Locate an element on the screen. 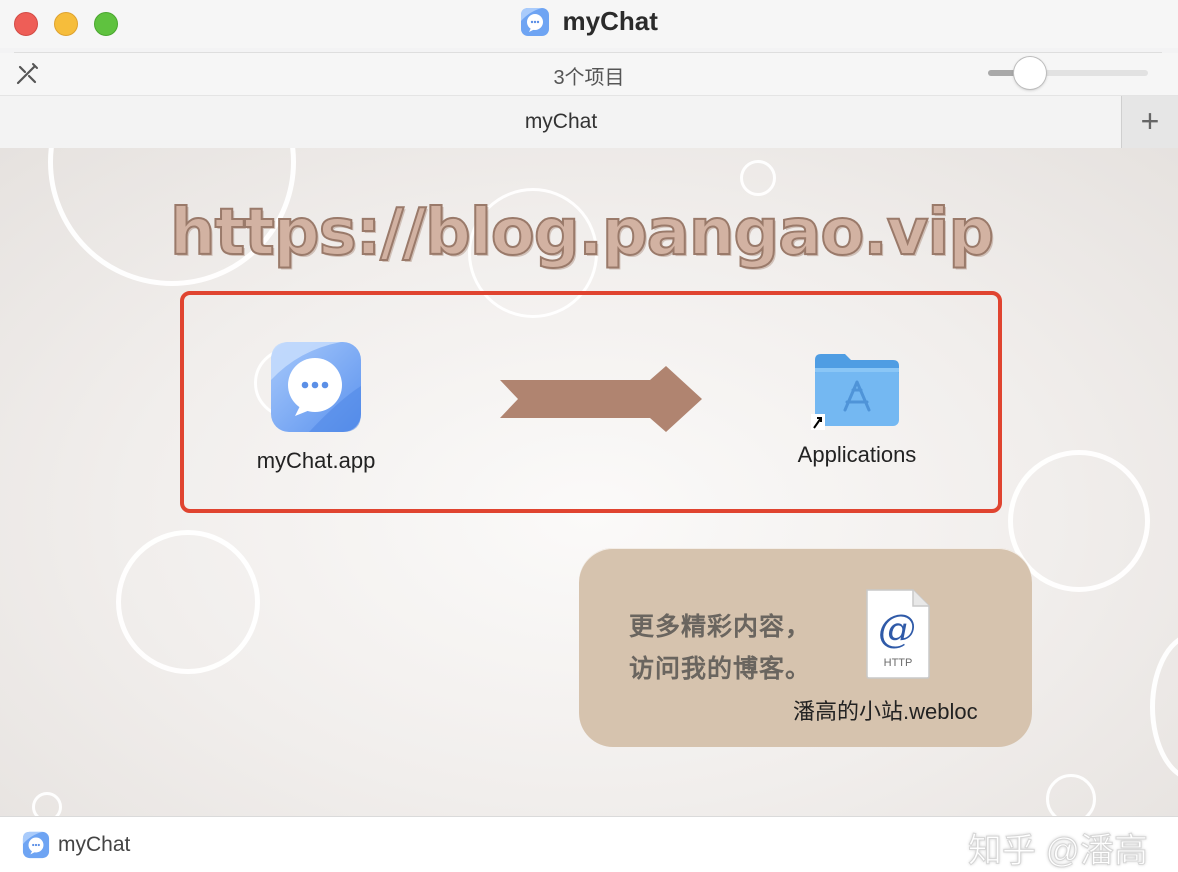 This screenshot has width=1178, height=872. promo-text: 更多精彩内容， 访问我的博客。 is located at coordinates (720, 648).